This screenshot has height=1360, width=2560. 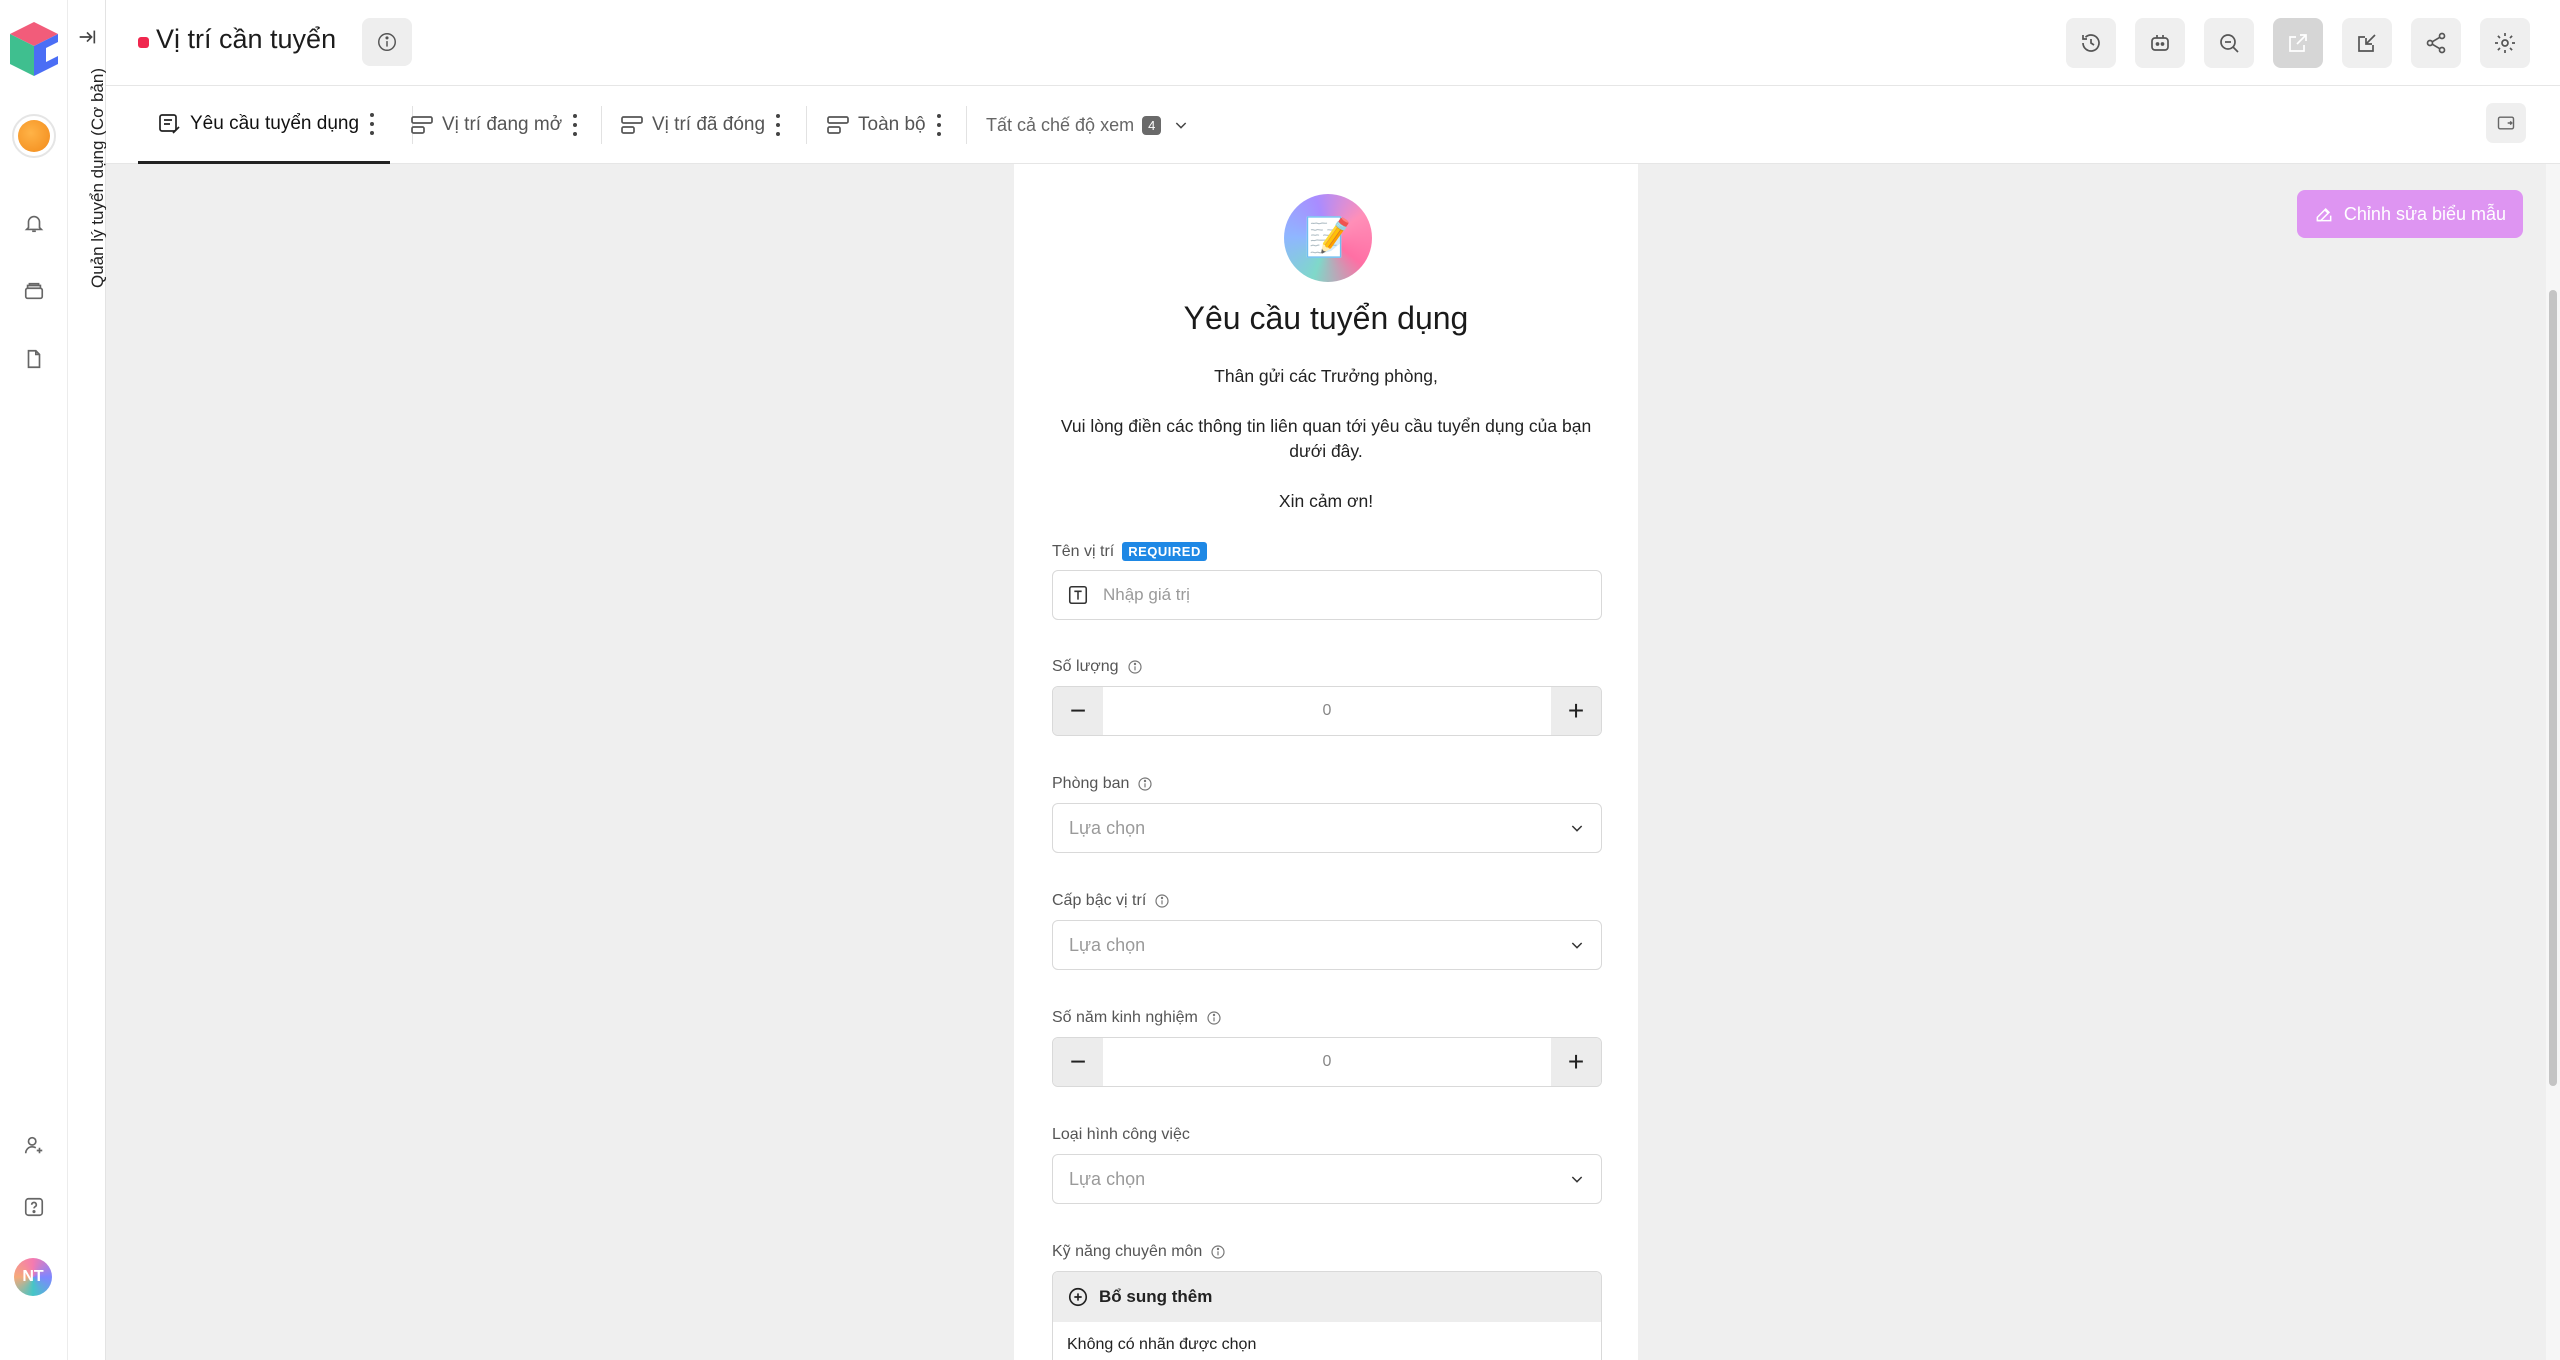 I want to click on level-label: Cấp bậc vị trí, so click(x=1111, y=901).